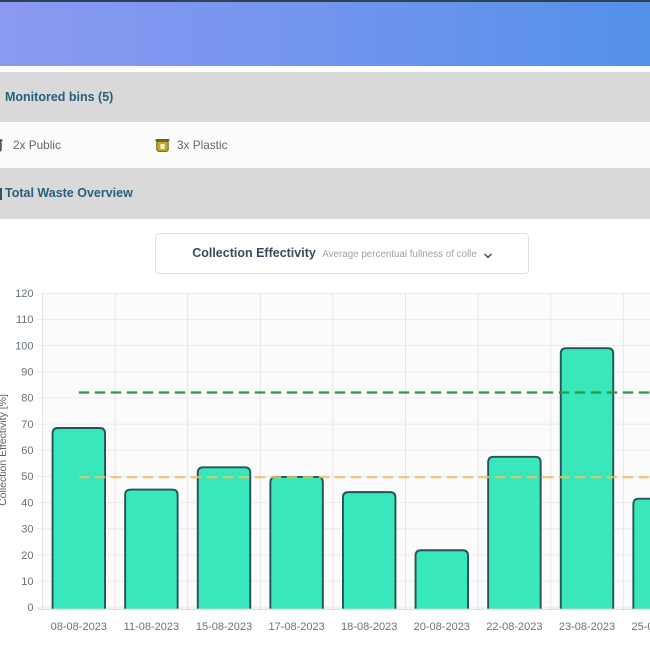 The image size is (650, 650). Describe the element at coordinates (27, 582) in the screenshot. I see `svg-text: 10` at that location.